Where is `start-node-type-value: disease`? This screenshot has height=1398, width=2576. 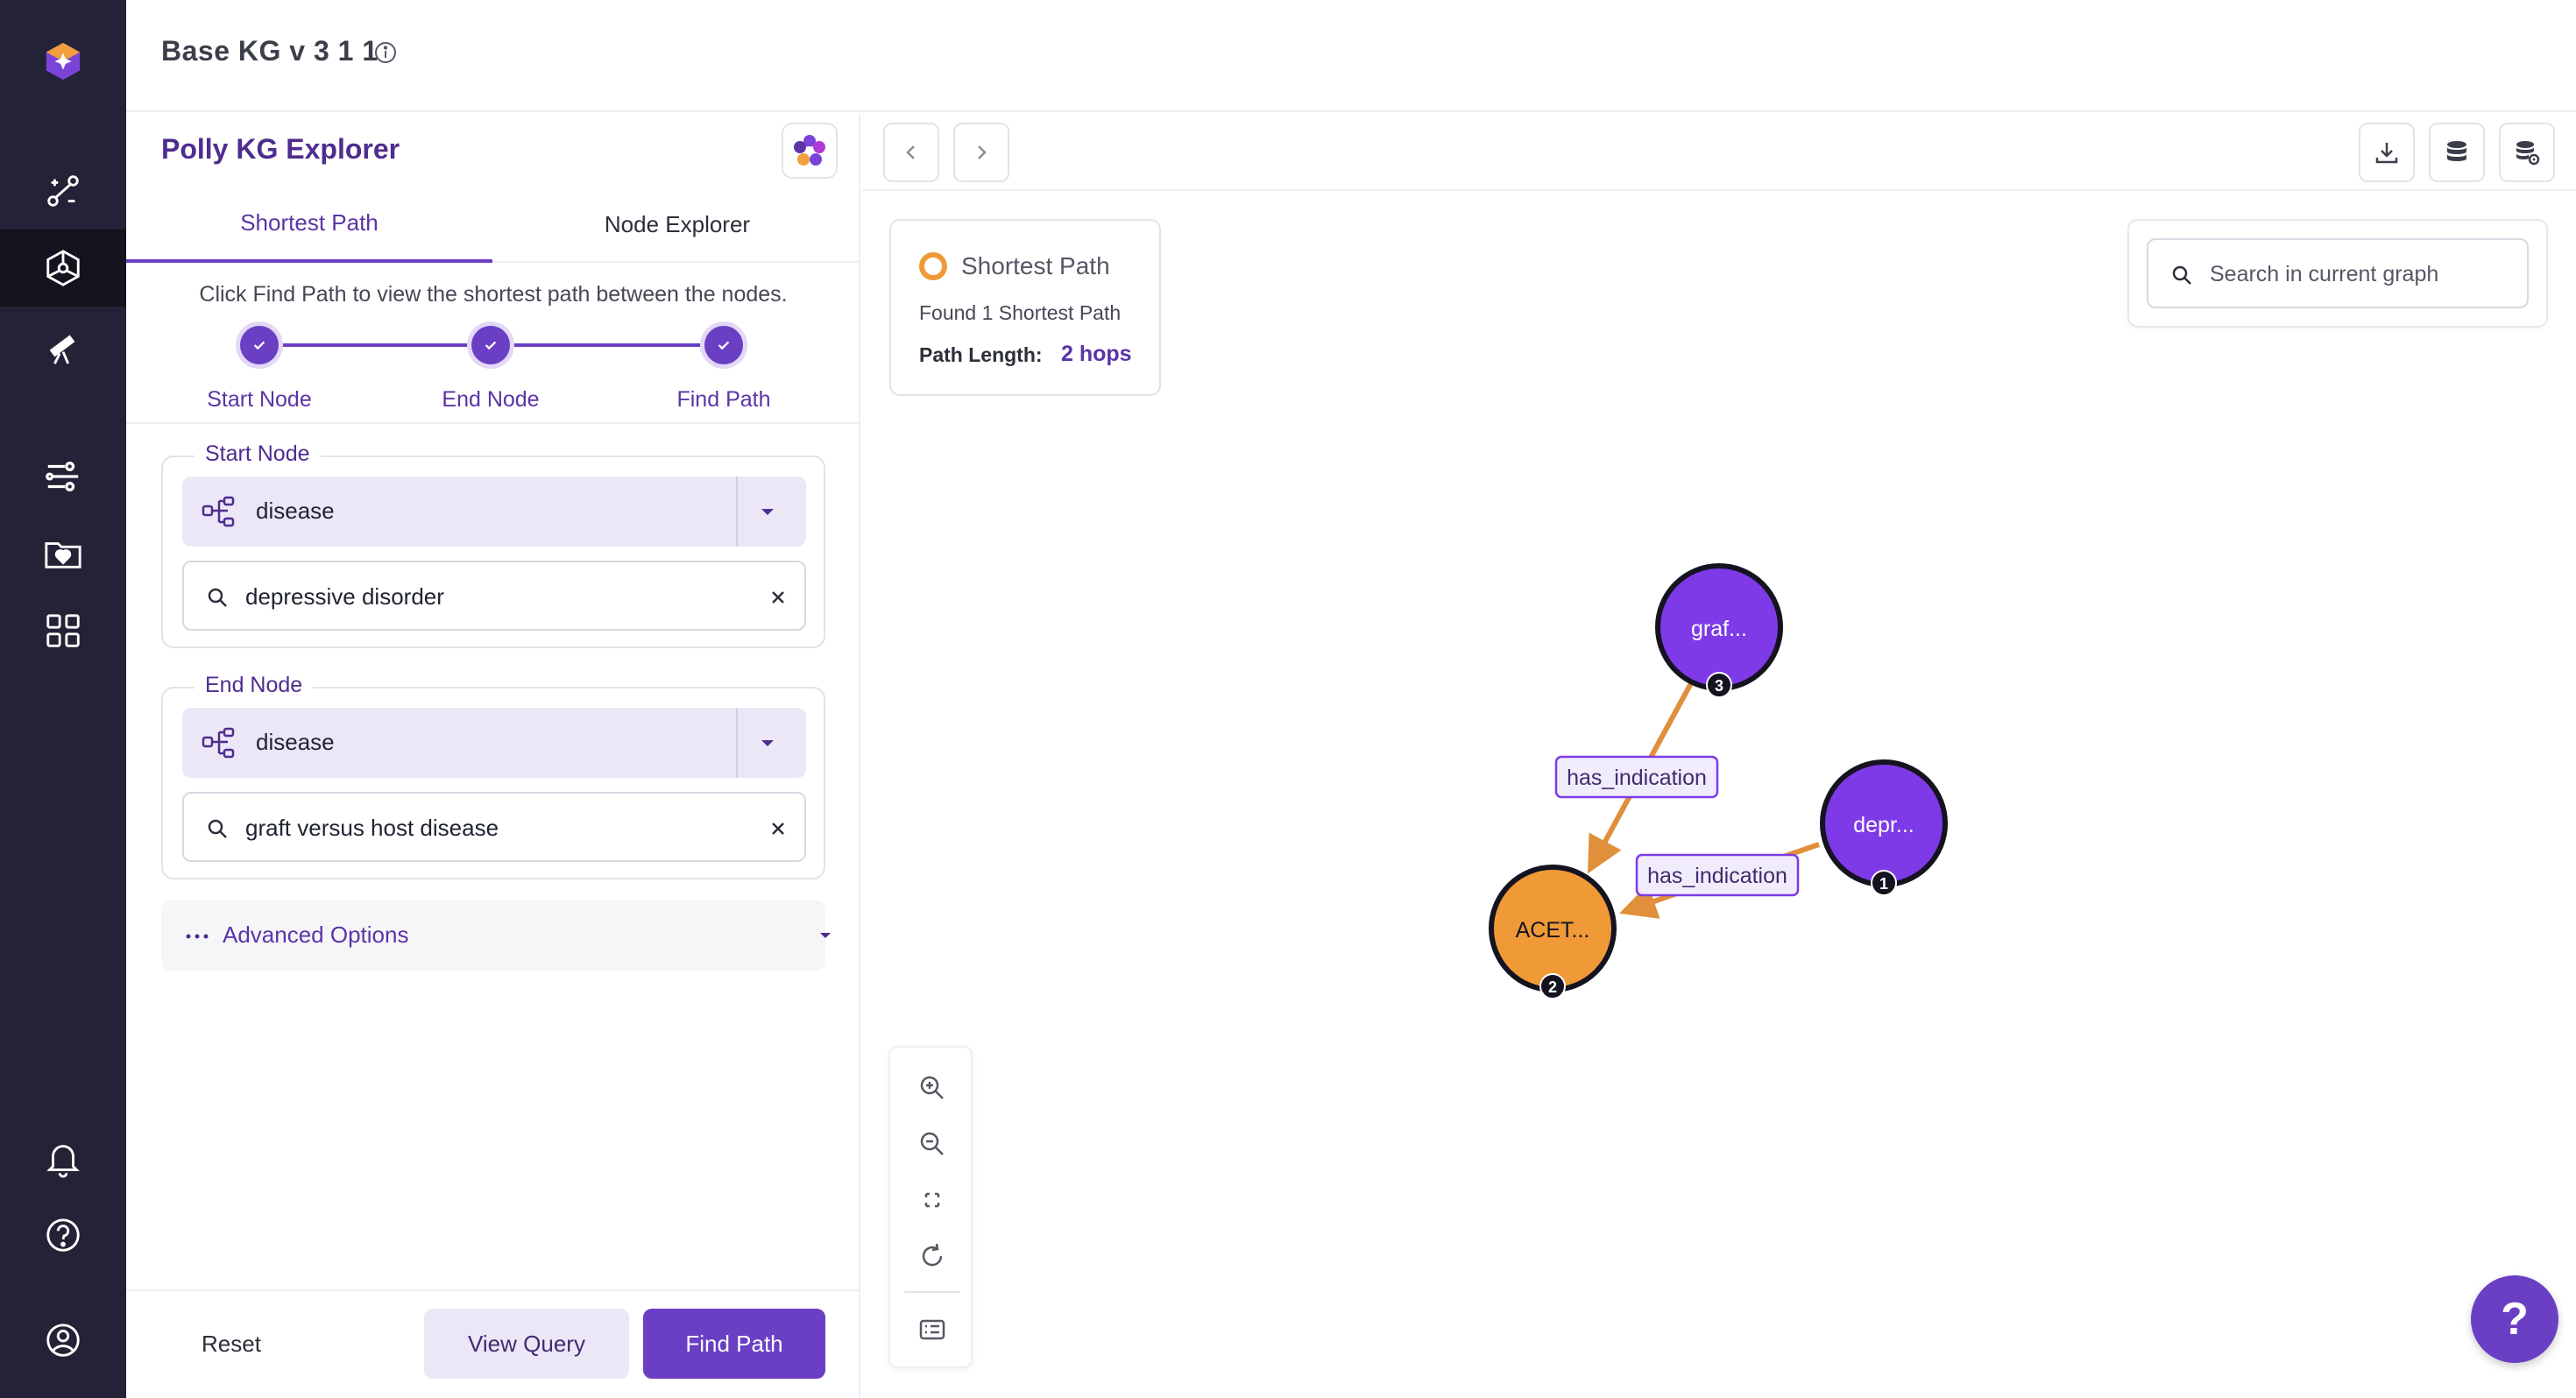
start-node-type-value: disease is located at coordinates (295, 511).